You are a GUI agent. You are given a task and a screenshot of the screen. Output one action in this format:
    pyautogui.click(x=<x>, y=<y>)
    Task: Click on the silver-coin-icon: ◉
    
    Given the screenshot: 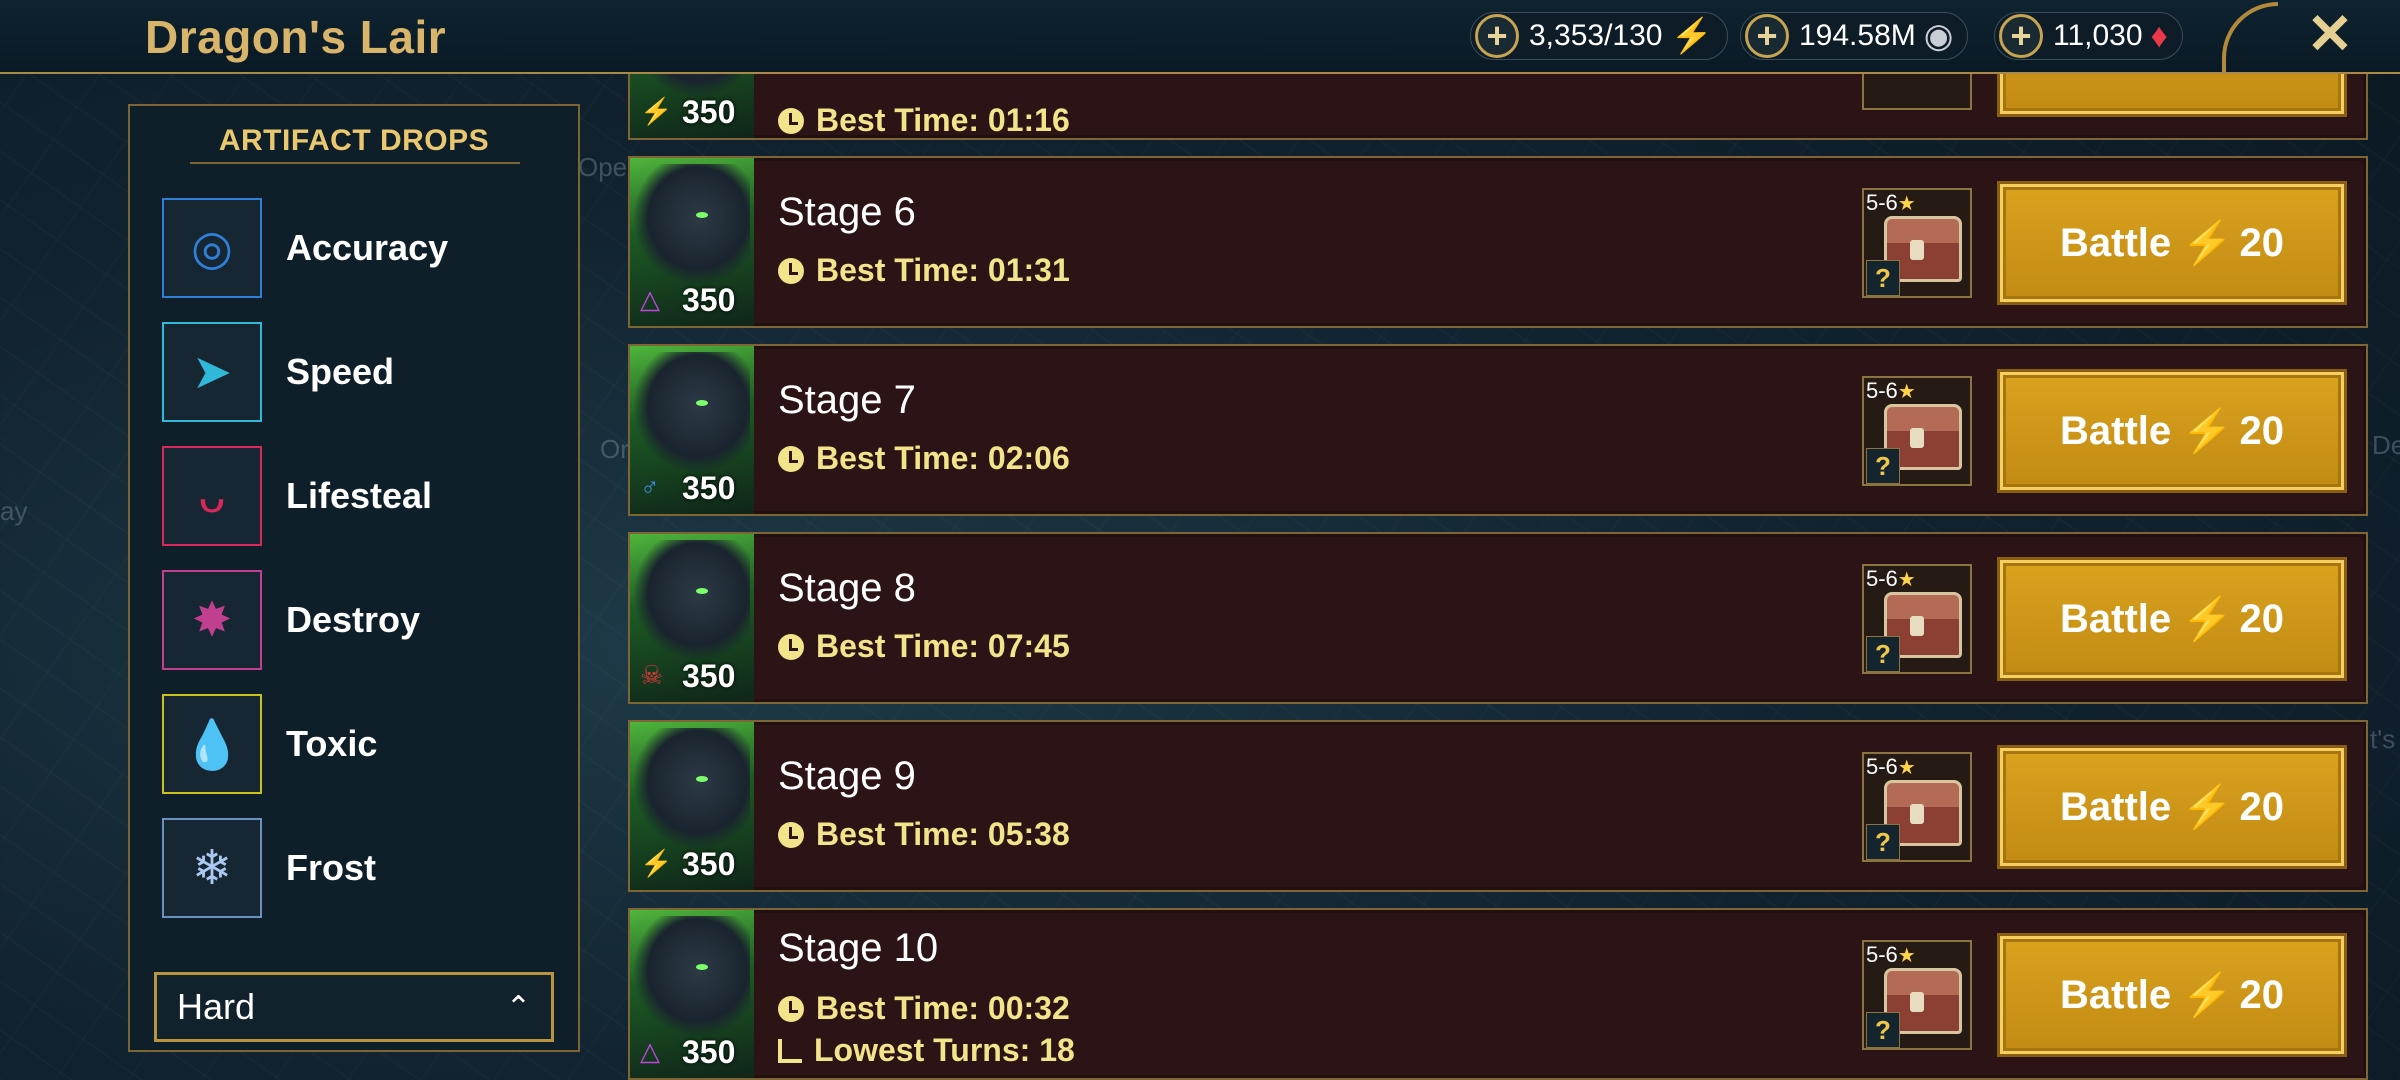 What is the action you would take?
    pyautogui.click(x=1938, y=36)
    